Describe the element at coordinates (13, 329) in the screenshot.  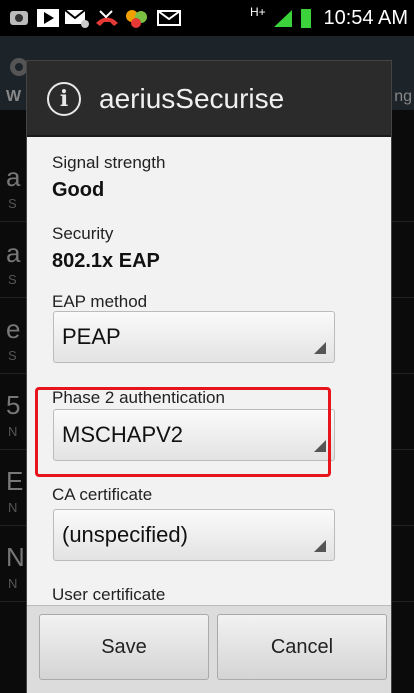
I see `background-row-letter: e` at that location.